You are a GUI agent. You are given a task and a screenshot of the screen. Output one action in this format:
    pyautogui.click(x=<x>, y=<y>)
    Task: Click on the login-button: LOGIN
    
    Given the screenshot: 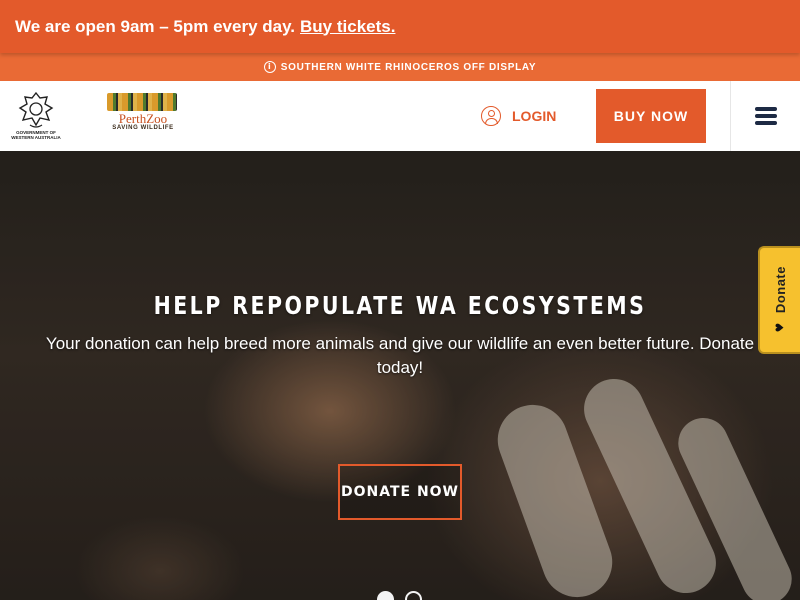 What is the action you would take?
    pyautogui.click(x=518, y=116)
    